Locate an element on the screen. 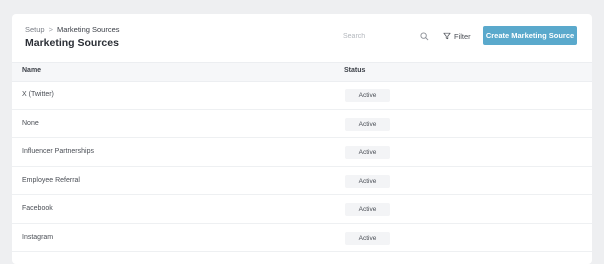  row-name: Facebook is located at coordinates (37, 208).